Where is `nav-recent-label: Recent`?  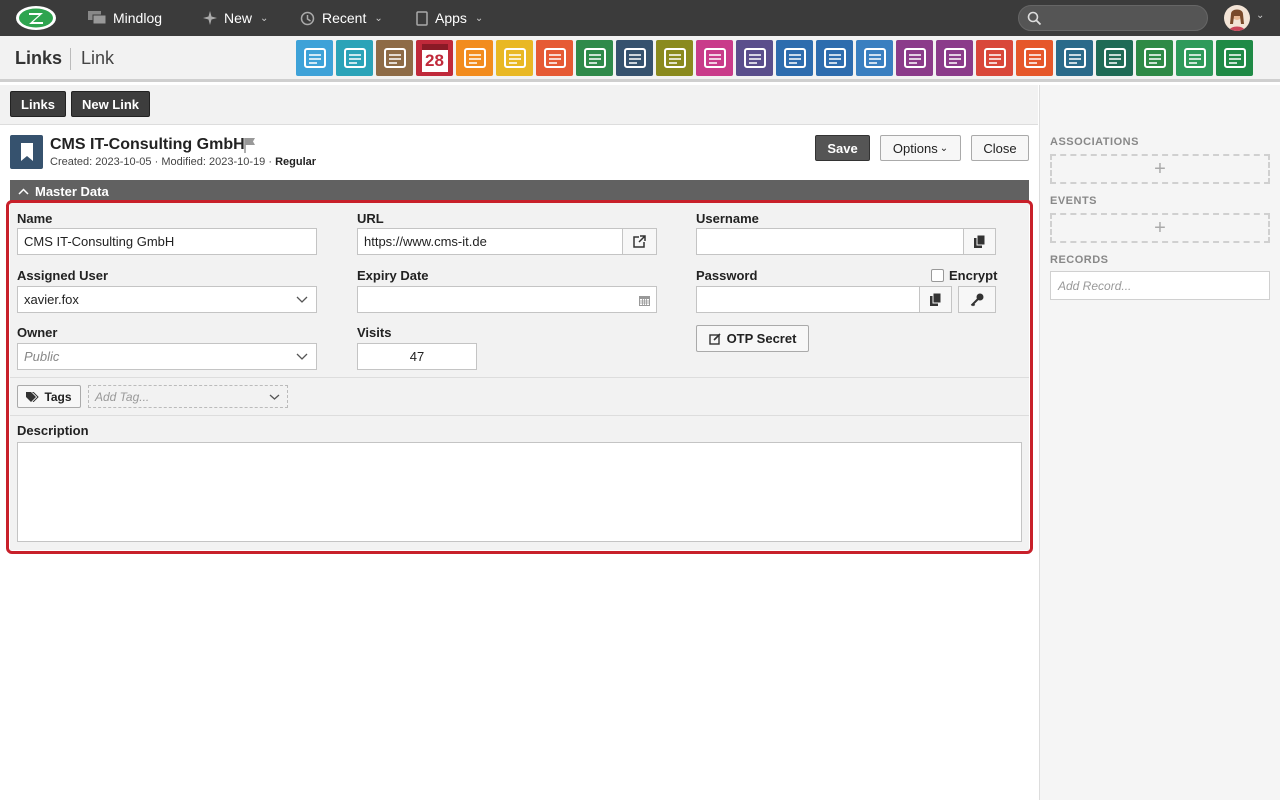 nav-recent-label: Recent is located at coordinates (344, 18).